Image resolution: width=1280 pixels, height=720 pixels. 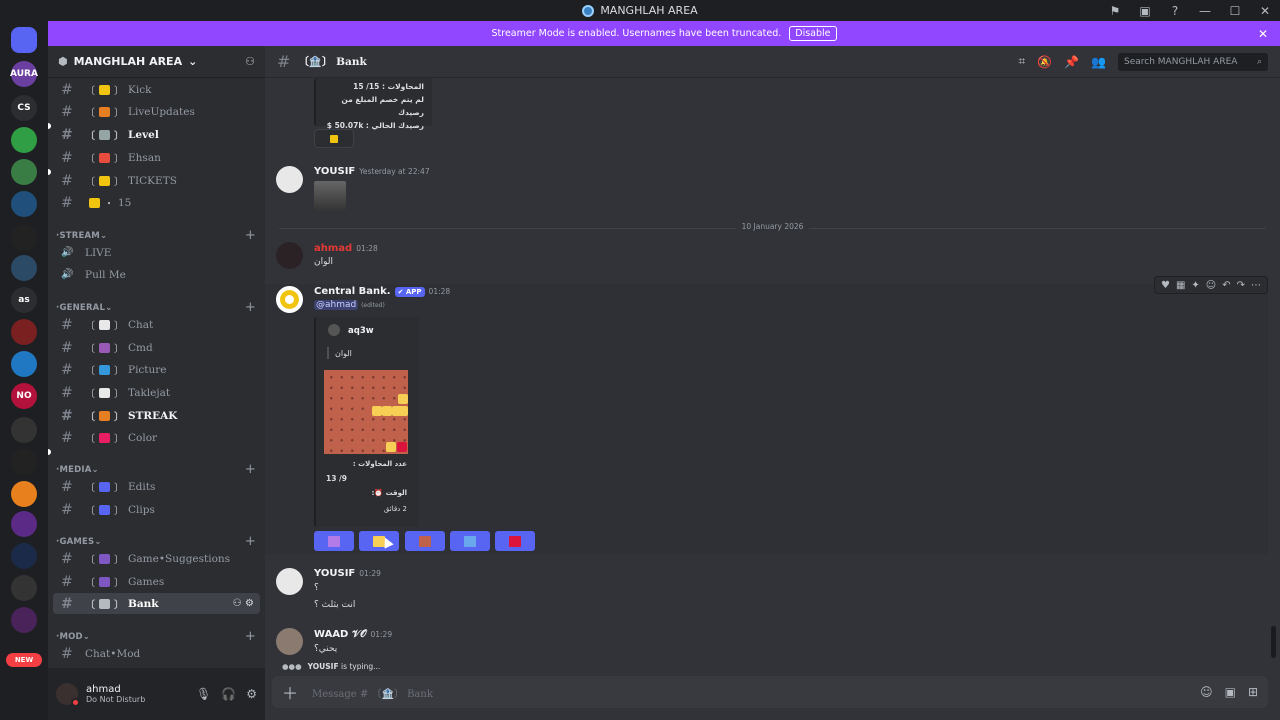 I want to click on server-header: ⬢ MANGHLAH AREA ⌄ ⚇, so click(x=156, y=62).